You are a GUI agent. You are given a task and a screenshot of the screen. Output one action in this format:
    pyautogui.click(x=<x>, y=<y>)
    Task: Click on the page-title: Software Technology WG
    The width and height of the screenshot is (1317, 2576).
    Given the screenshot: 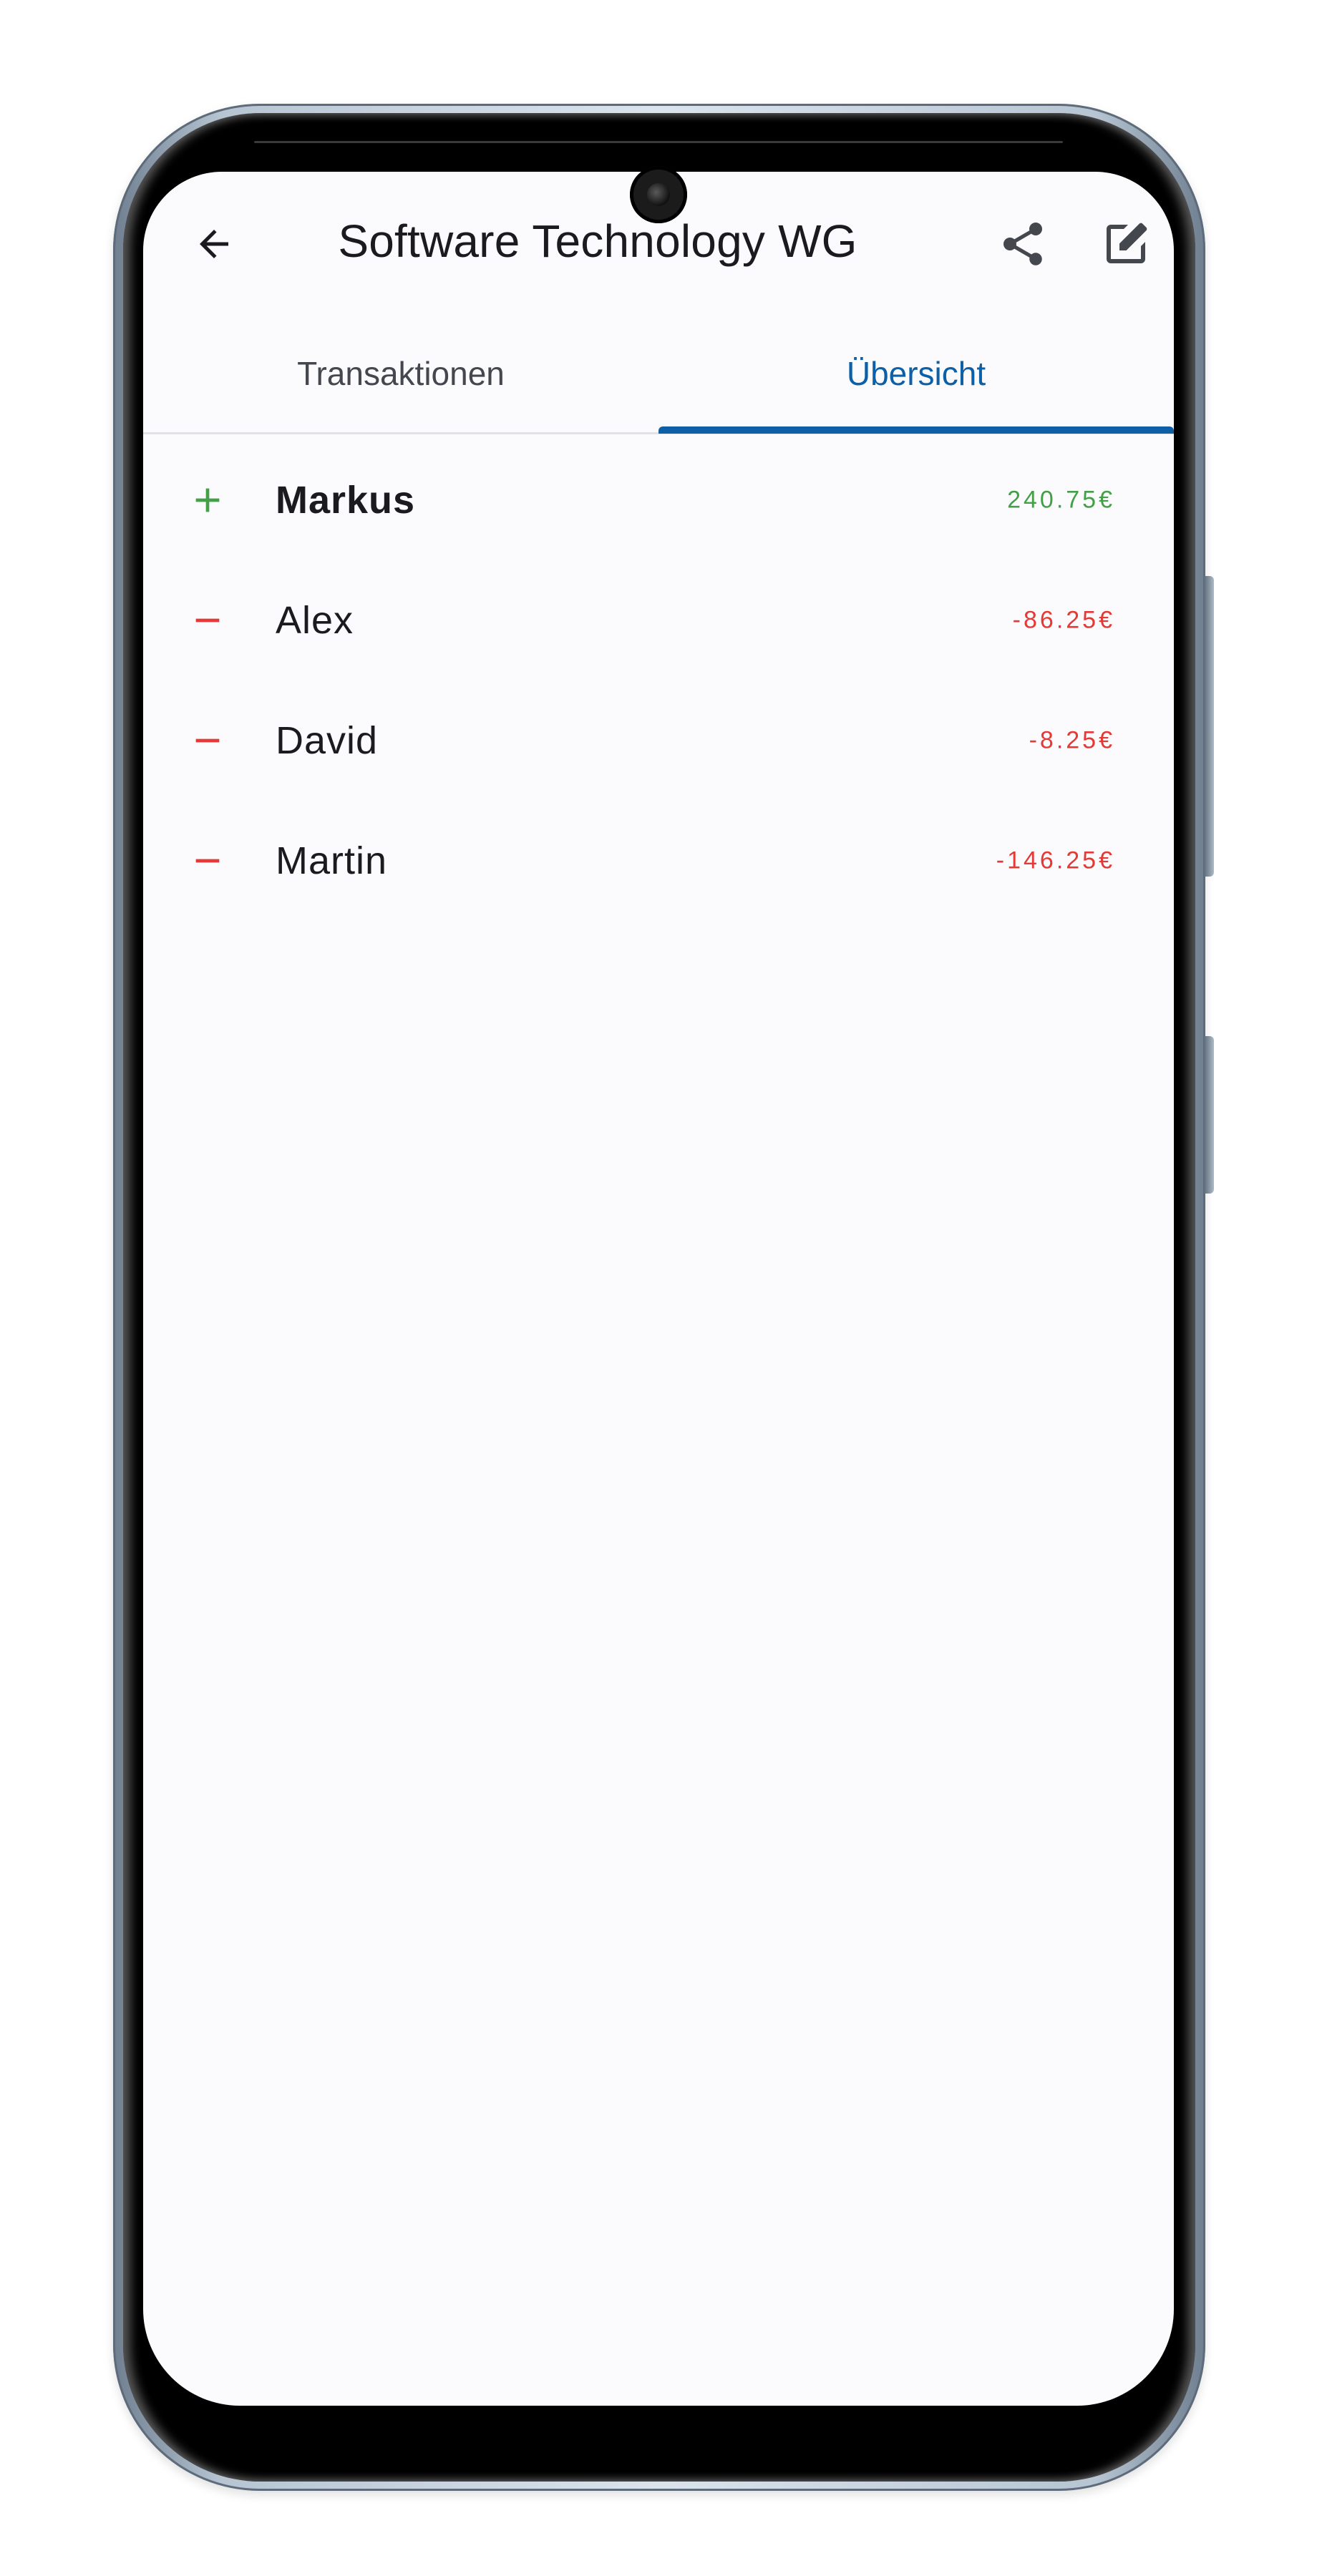 What is the action you would take?
    pyautogui.click(x=597, y=241)
    